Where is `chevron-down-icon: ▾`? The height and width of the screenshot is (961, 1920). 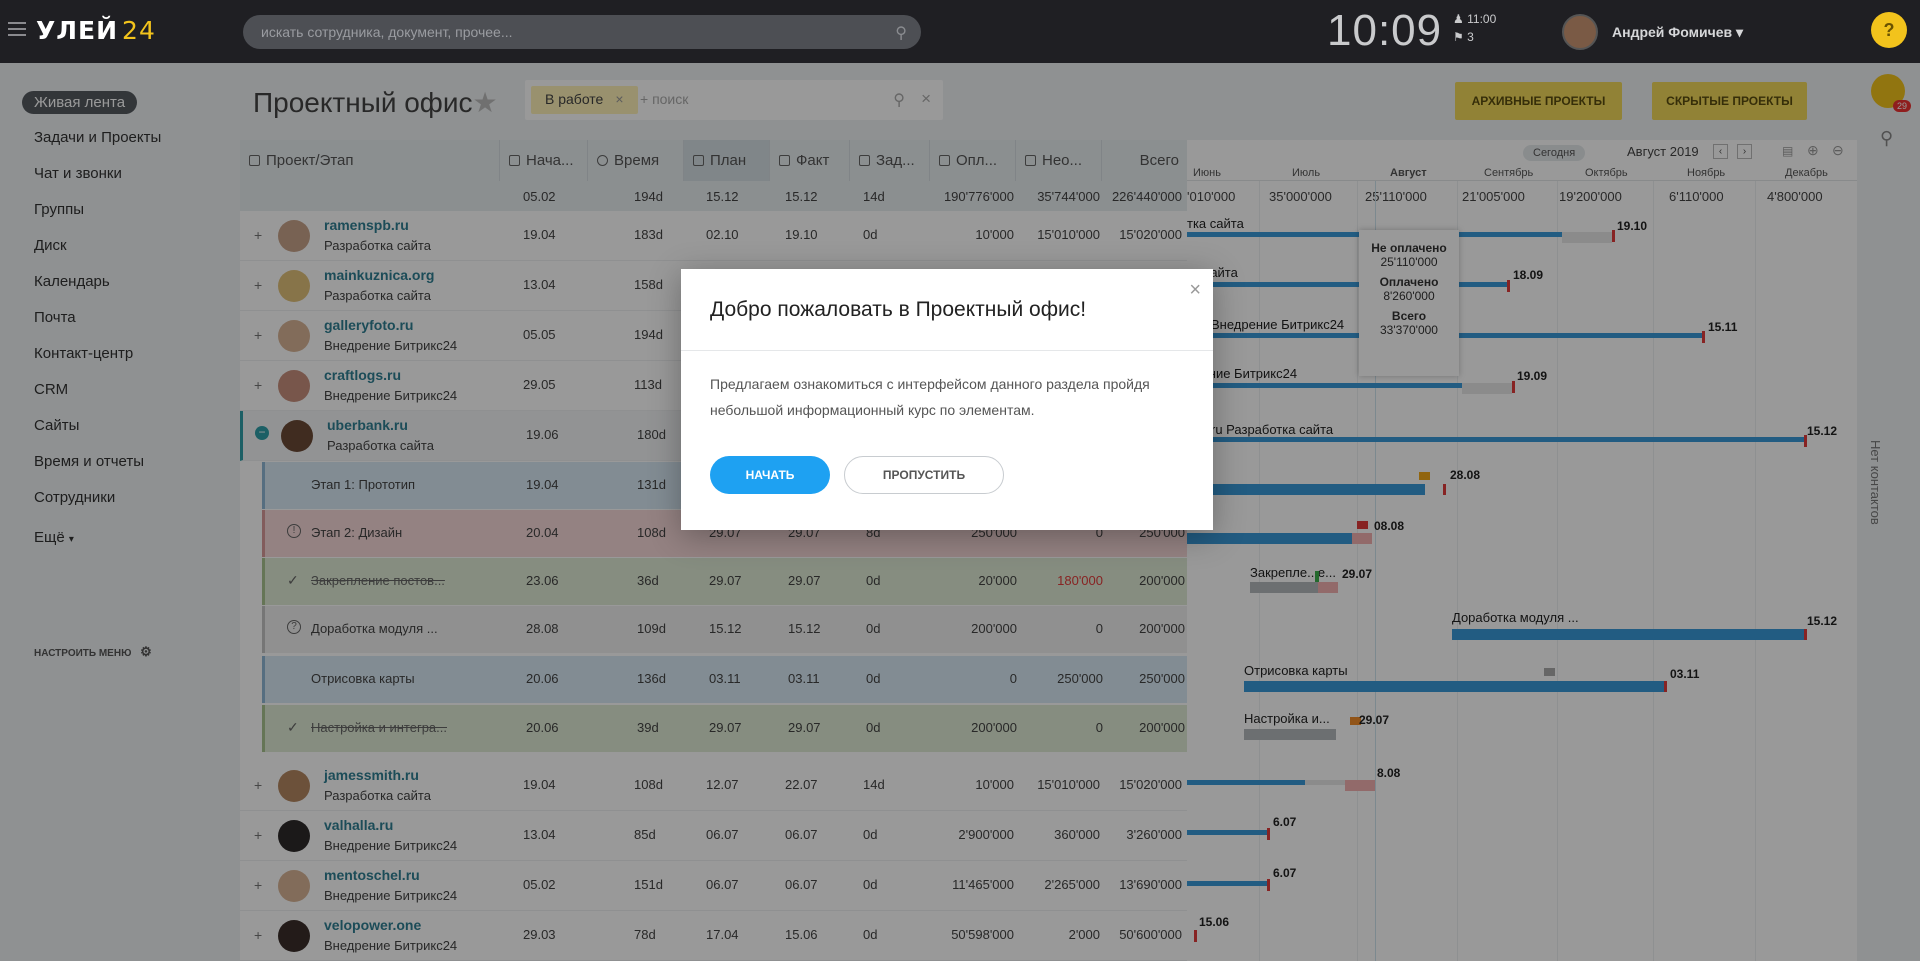
chevron-down-icon: ▾ is located at coordinates (1739, 32).